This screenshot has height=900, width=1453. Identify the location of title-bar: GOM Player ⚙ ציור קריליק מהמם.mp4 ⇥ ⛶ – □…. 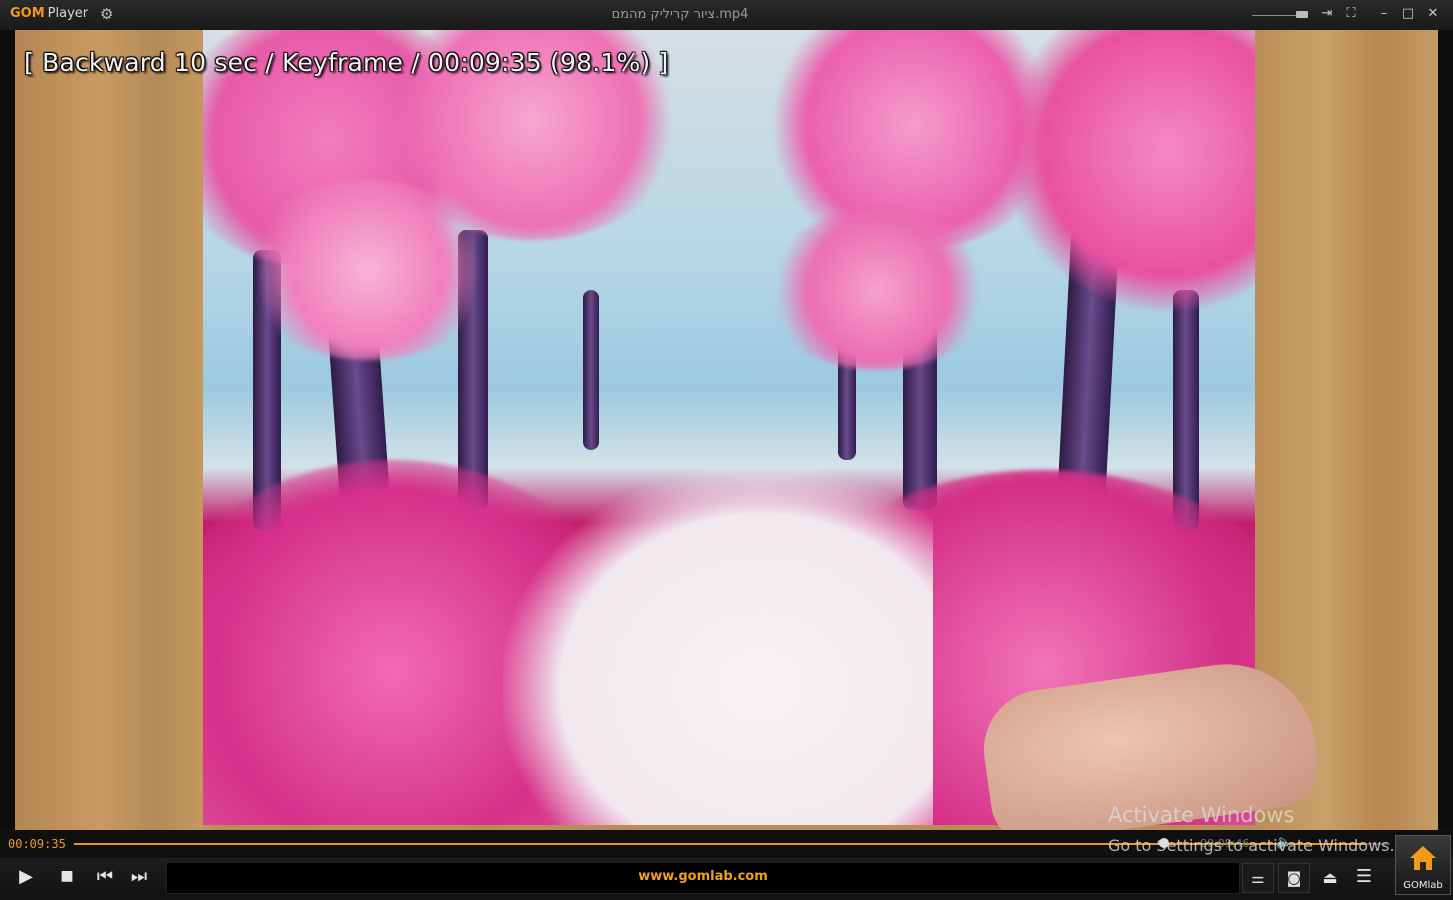
(726, 15).